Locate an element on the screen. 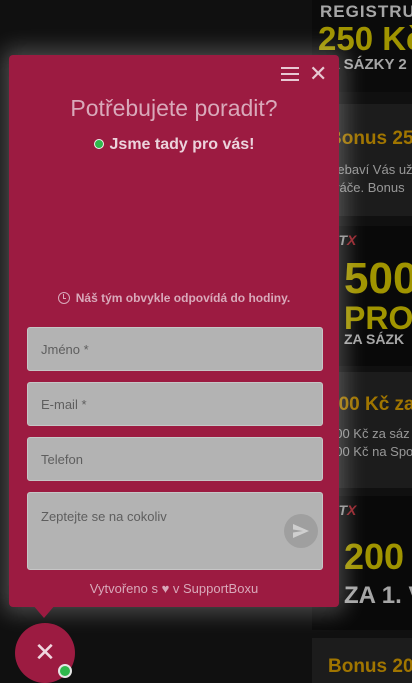 The height and width of the screenshot is (683, 412). name-field is located at coordinates (175, 349).